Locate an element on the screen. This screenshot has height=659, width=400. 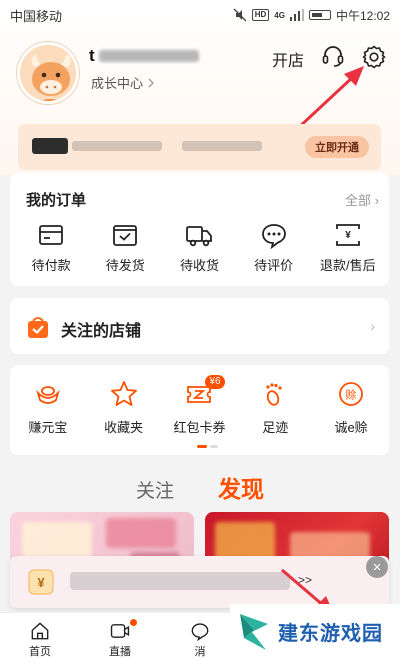
chevron-right-icon is located at coordinates (151, 82).